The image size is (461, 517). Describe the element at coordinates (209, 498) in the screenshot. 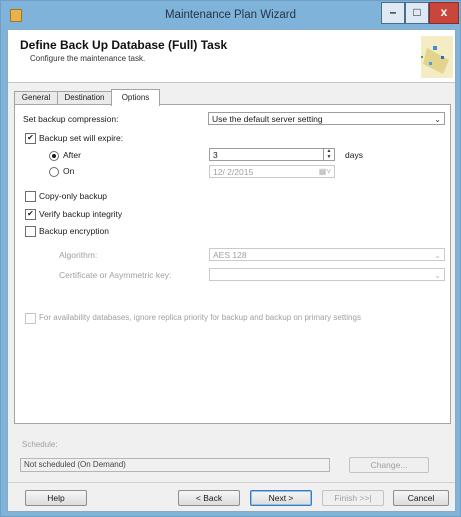

I see `back-button: < Back` at that location.